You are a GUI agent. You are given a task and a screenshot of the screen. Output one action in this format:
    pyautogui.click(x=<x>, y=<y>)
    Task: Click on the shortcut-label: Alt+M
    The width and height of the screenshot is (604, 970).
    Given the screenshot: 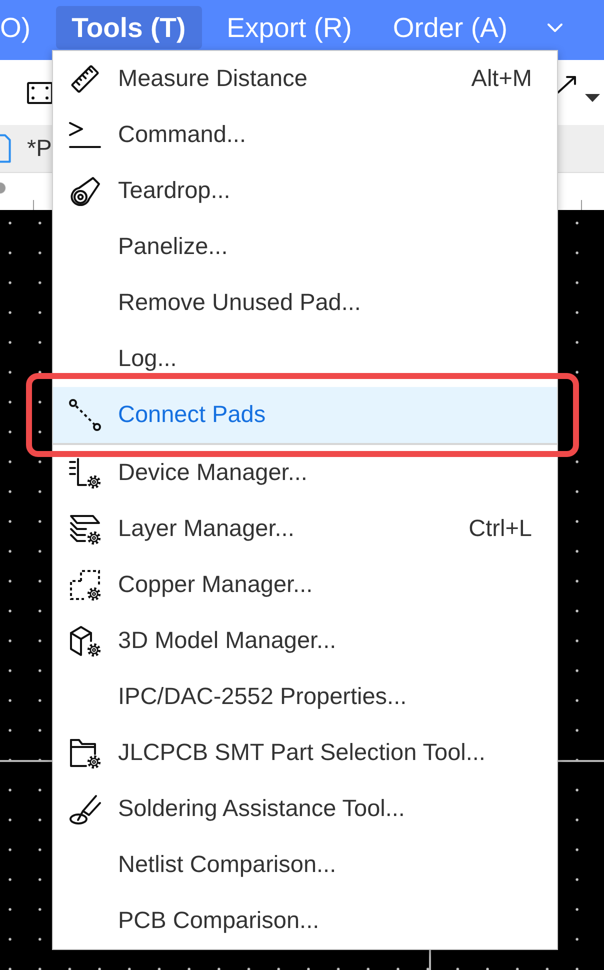 What is the action you would take?
    pyautogui.click(x=501, y=79)
    